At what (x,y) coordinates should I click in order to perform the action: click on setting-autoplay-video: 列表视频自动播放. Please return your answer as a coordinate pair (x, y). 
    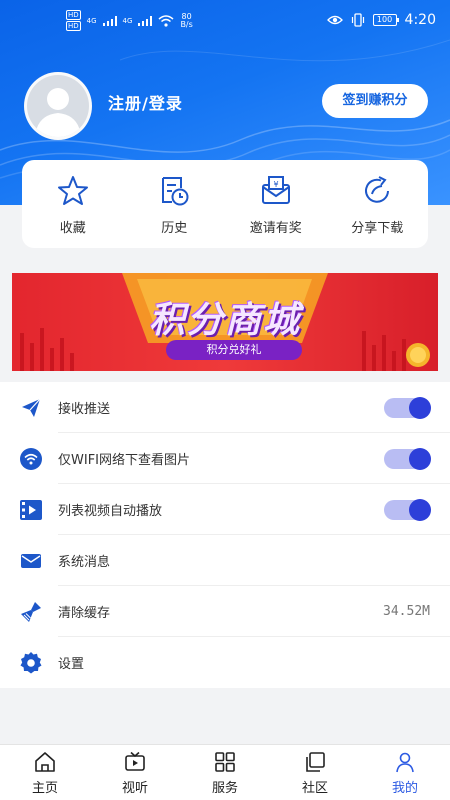
    Looking at the image, I should click on (225, 509).